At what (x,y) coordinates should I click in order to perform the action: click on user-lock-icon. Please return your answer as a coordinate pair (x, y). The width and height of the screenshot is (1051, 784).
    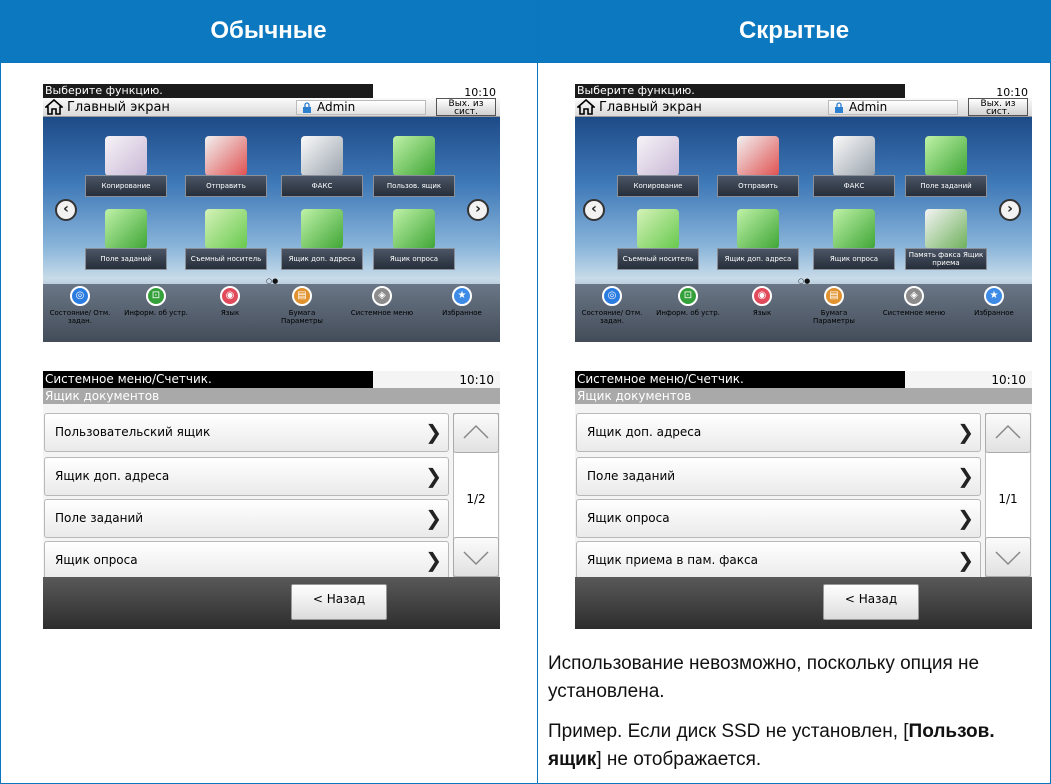
    Looking at the image, I should click on (839, 107).